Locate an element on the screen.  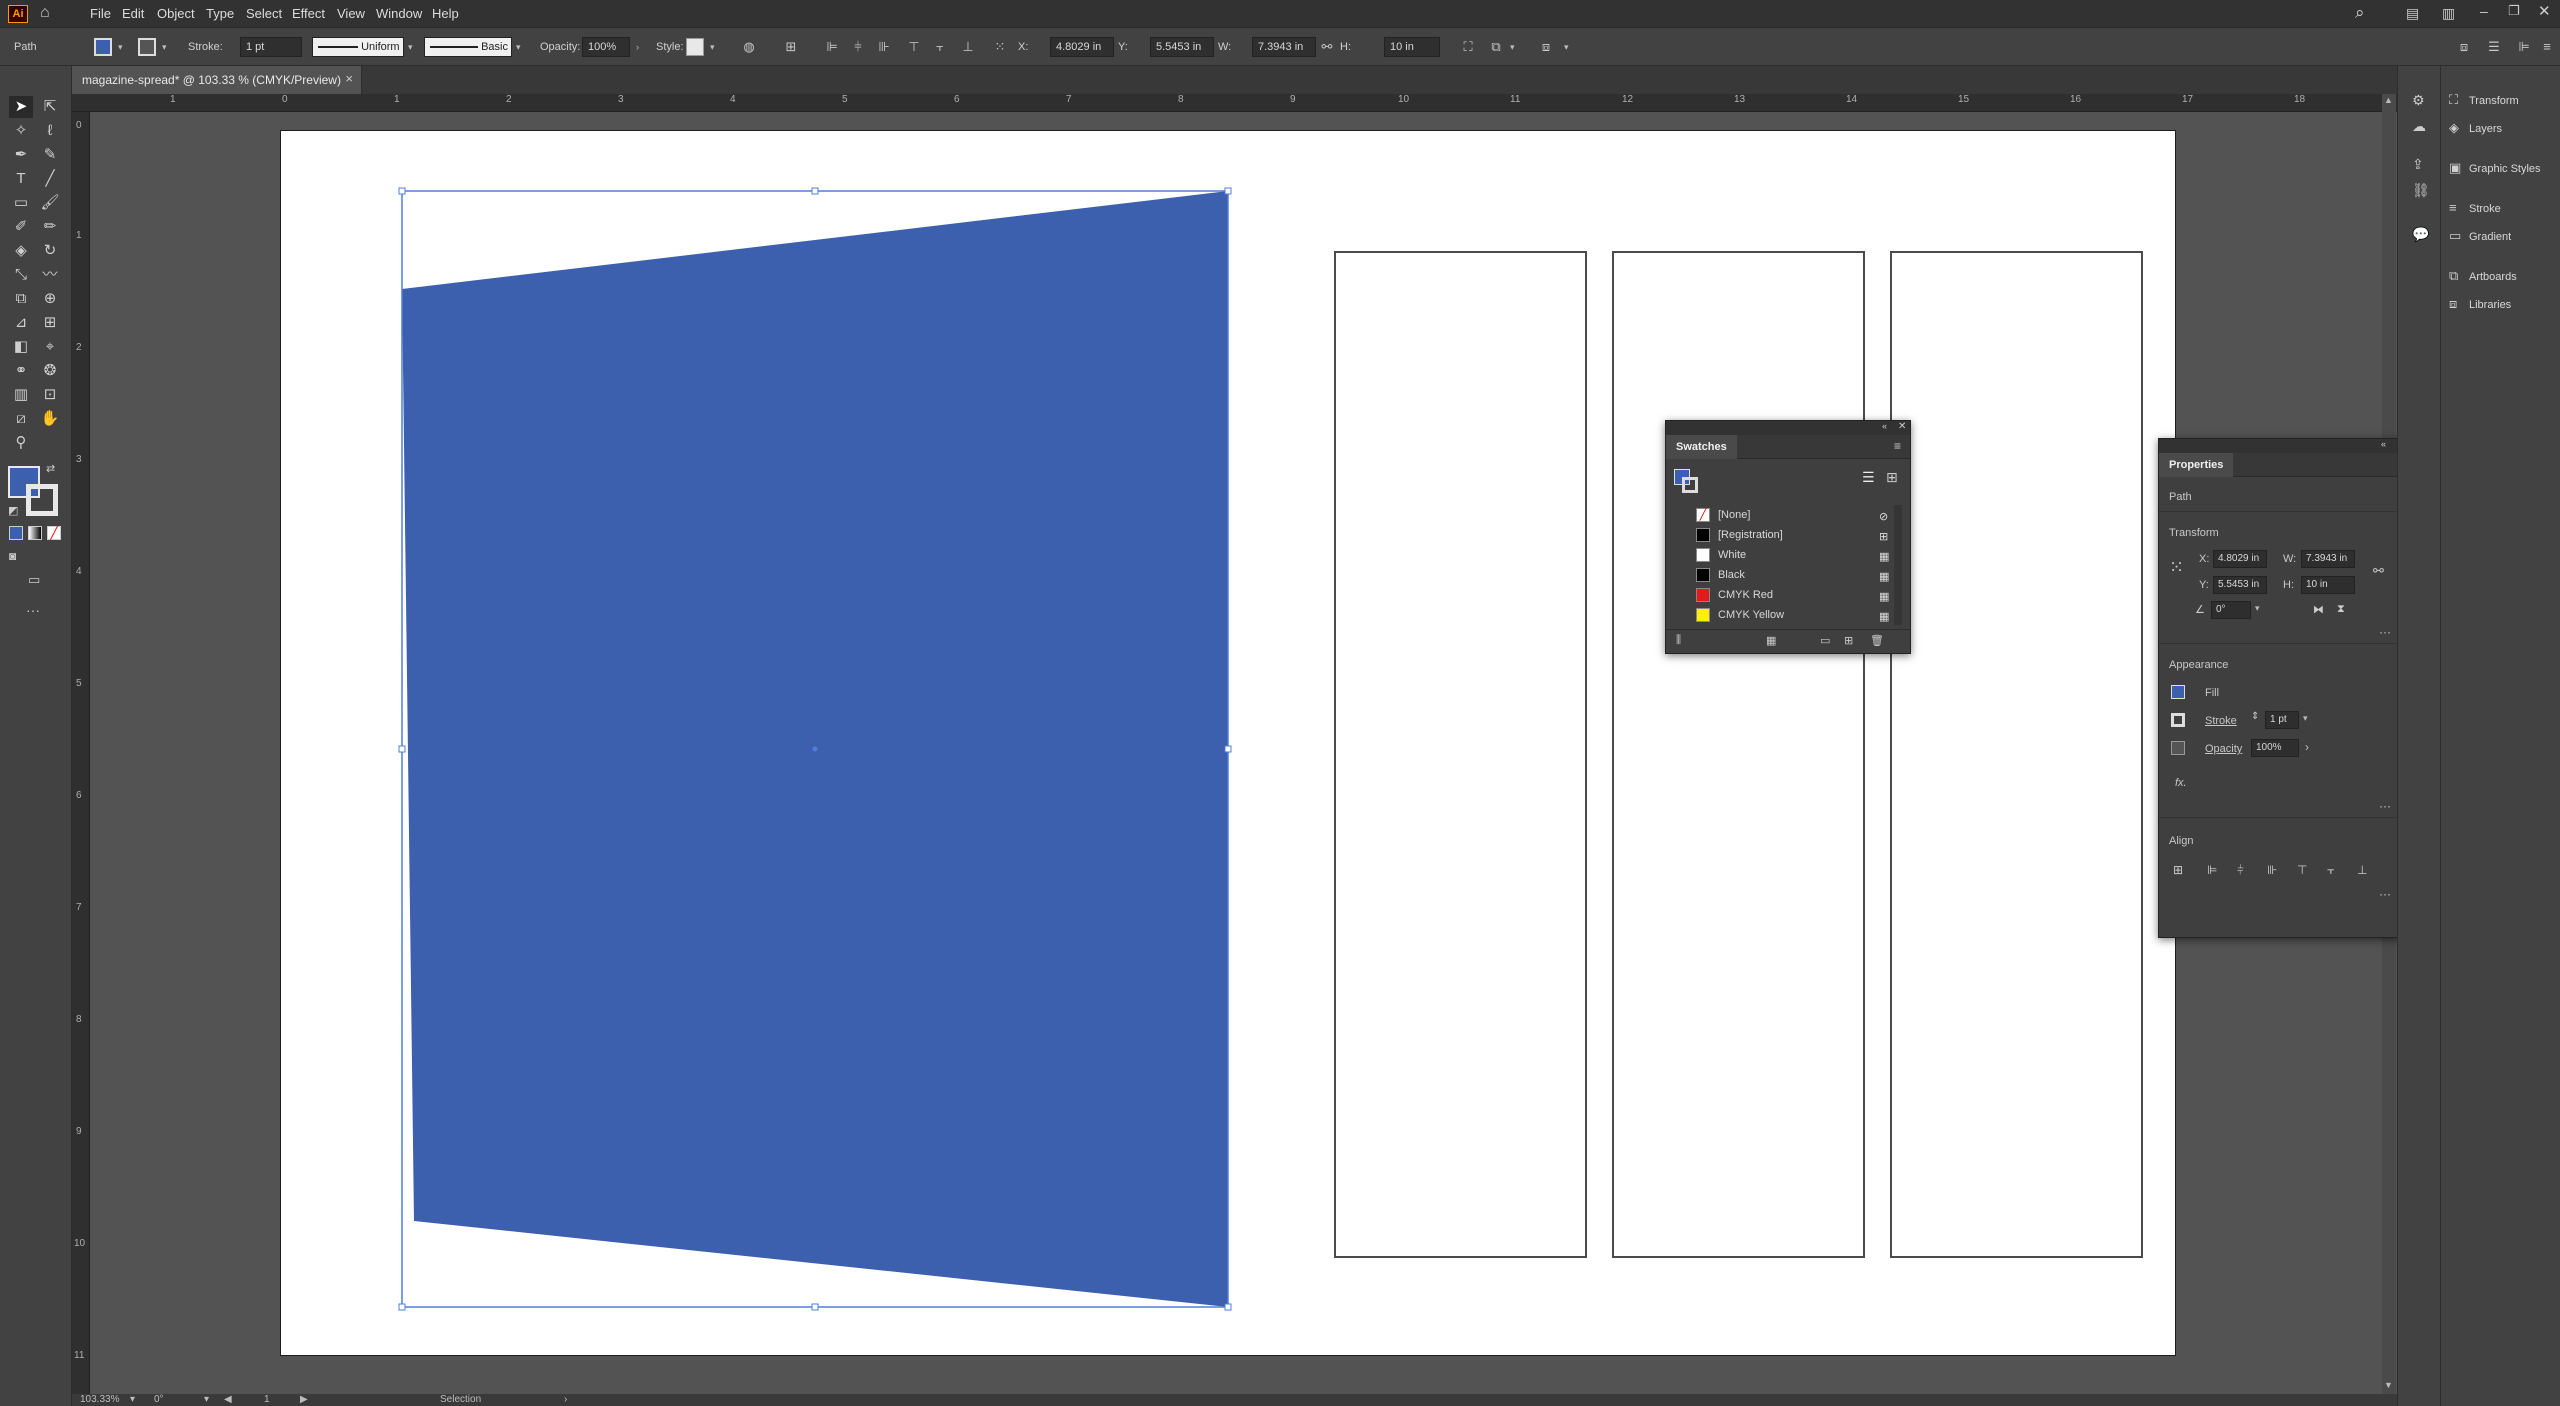
default-fill-stroke-icon: ◩ is located at coordinates (13, 510).